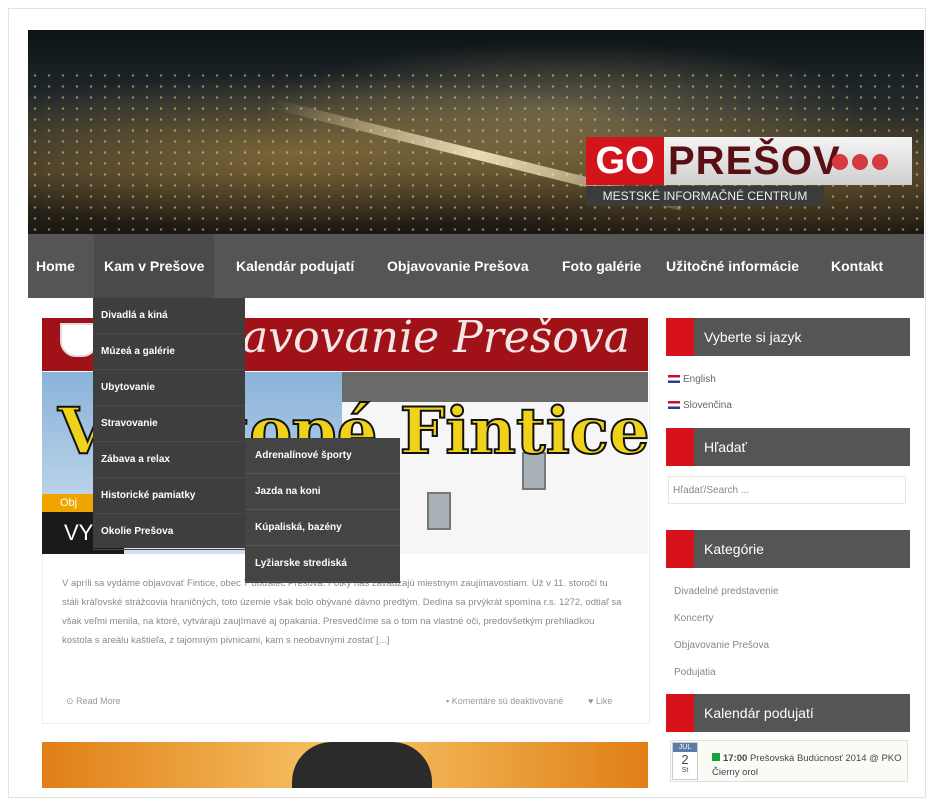 Image resolution: width=932 pixels, height=802 pixels. What do you see at coordinates (732, 266) in the screenshot?
I see `nav-item-uzitocne: Užitočné informácie` at bounding box center [732, 266].